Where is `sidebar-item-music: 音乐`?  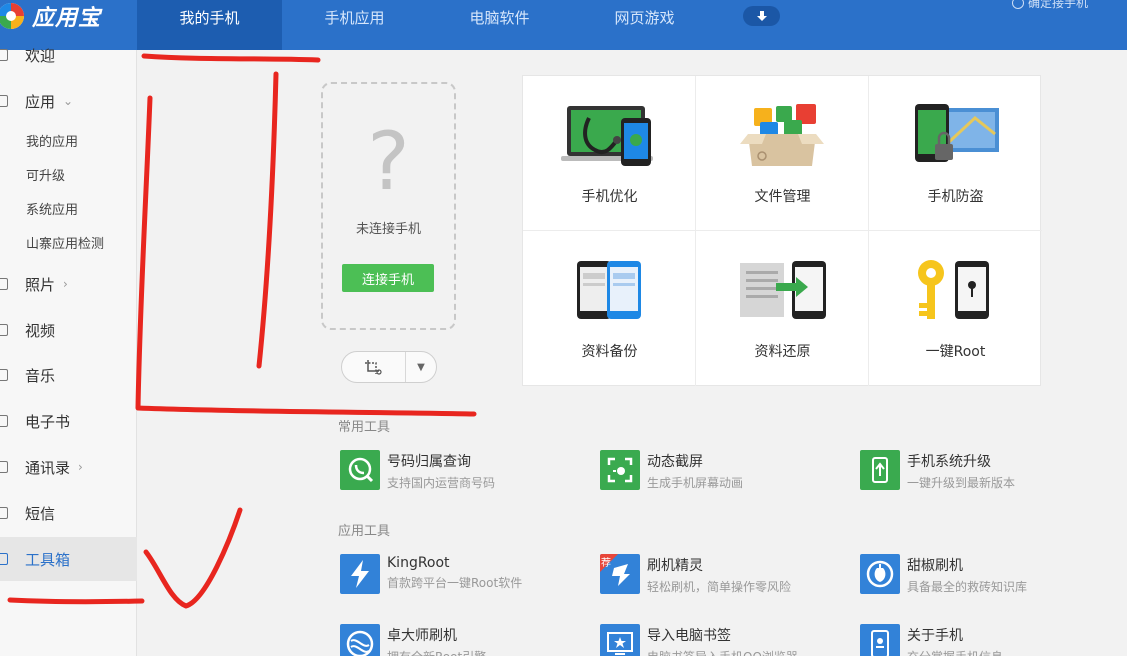
sidebar-item-music: 音乐 is located at coordinates (68, 375).